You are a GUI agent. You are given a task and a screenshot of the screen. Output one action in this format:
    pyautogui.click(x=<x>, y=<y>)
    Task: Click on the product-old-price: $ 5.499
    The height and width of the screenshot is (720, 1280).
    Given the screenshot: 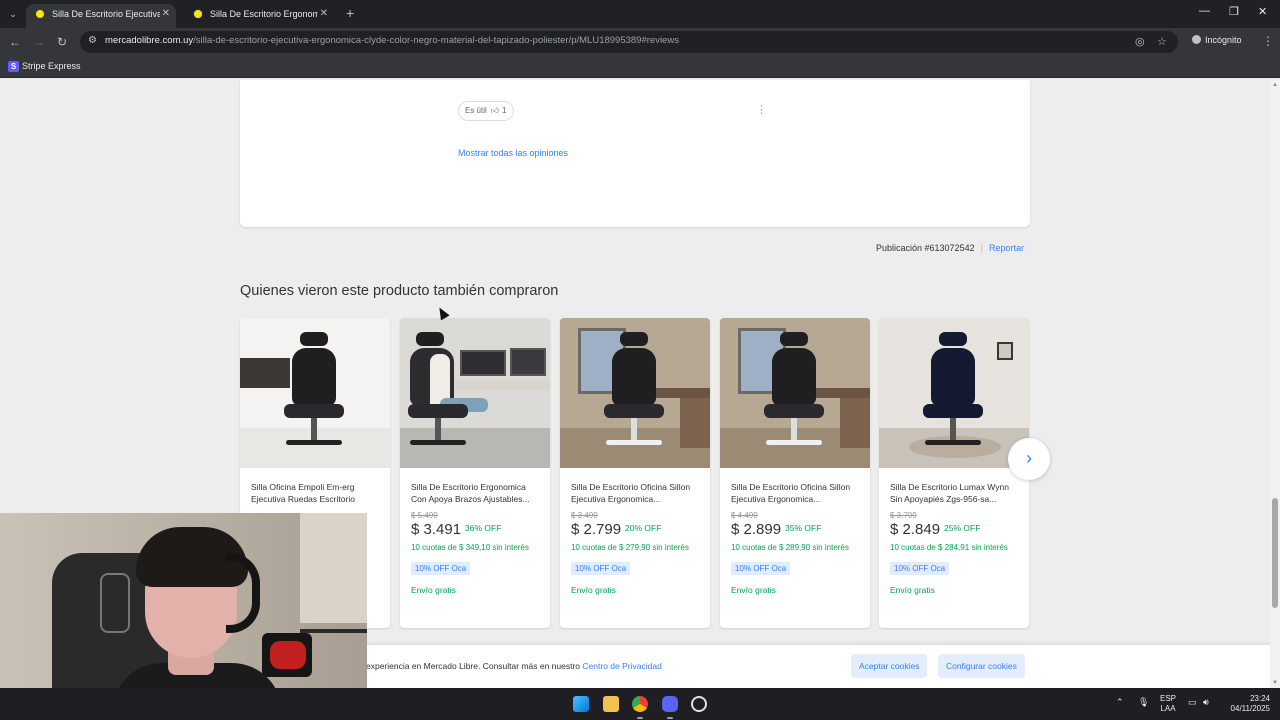 What is the action you would take?
    pyautogui.click(x=424, y=515)
    